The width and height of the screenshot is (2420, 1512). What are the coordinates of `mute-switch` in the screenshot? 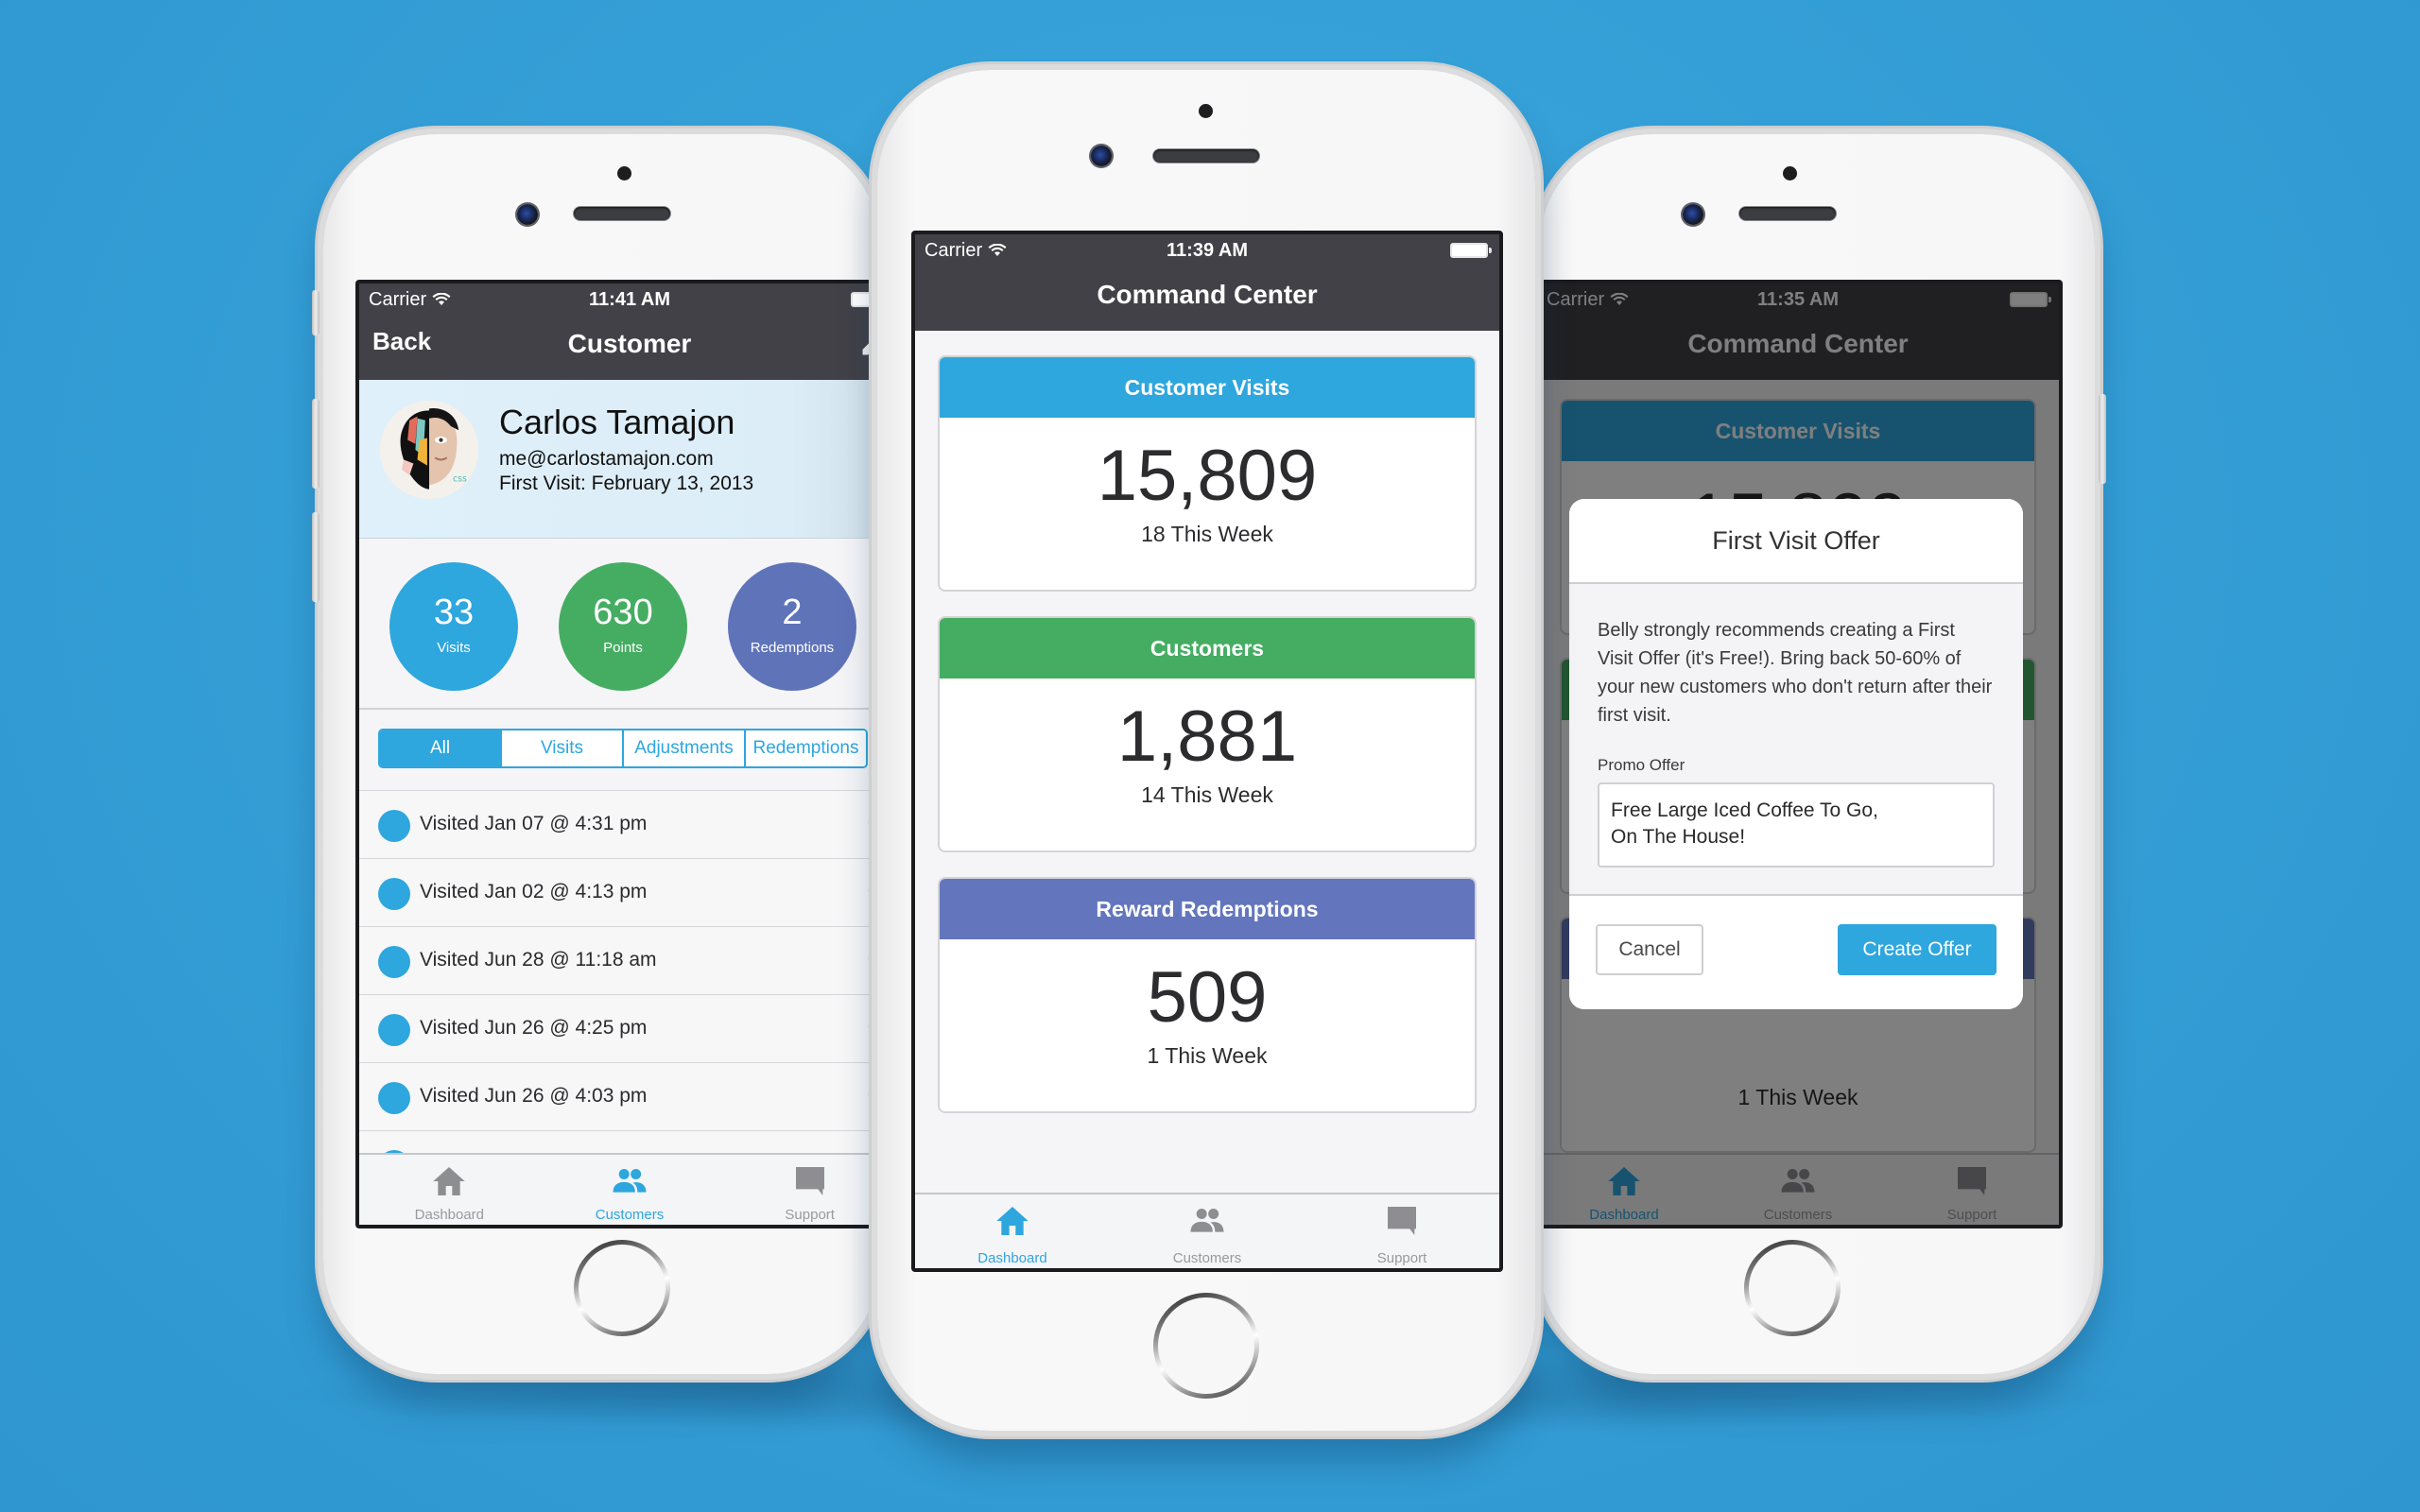 It's located at (316, 312).